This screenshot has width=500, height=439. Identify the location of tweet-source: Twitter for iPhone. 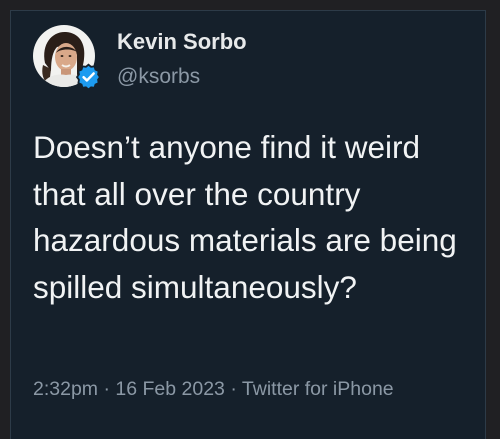
(318, 389).